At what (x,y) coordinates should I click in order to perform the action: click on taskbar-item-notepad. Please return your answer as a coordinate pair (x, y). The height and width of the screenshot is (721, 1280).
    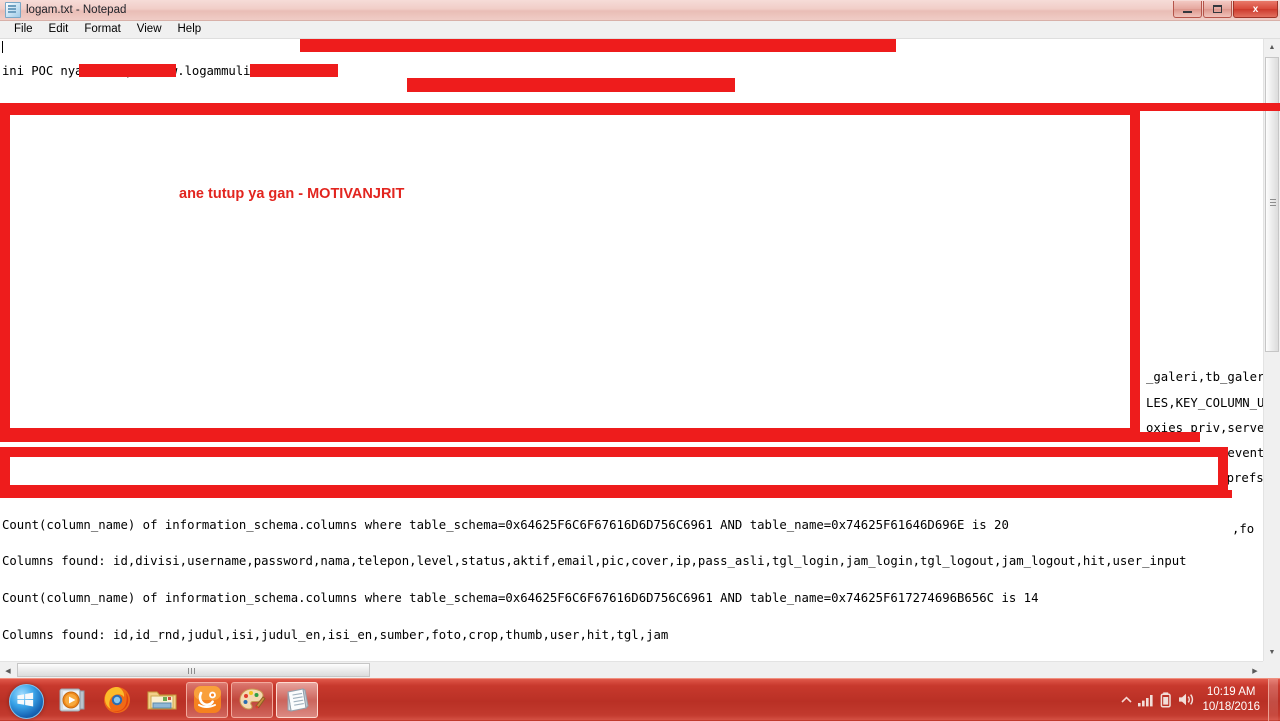
    Looking at the image, I should click on (297, 699).